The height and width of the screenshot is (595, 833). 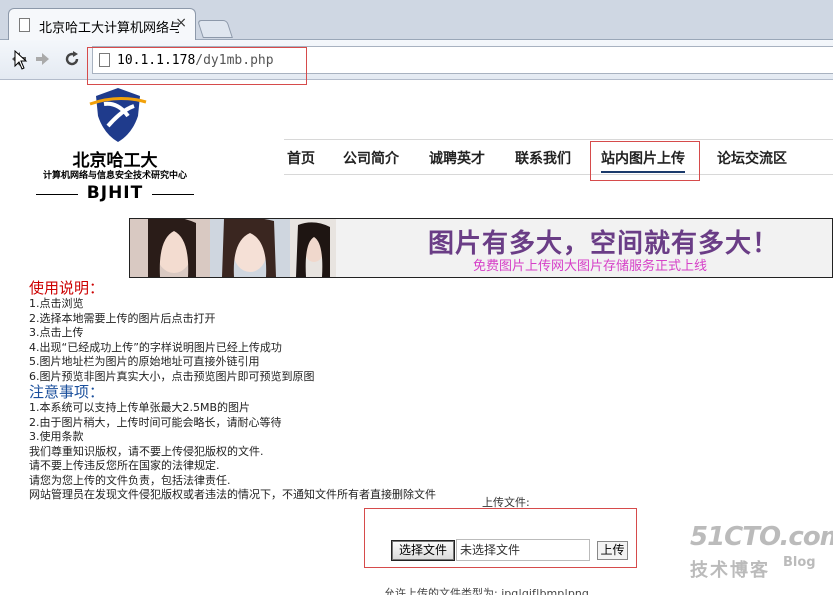 I want to click on upload-submit-button: 上传, so click(x=612, y=550).